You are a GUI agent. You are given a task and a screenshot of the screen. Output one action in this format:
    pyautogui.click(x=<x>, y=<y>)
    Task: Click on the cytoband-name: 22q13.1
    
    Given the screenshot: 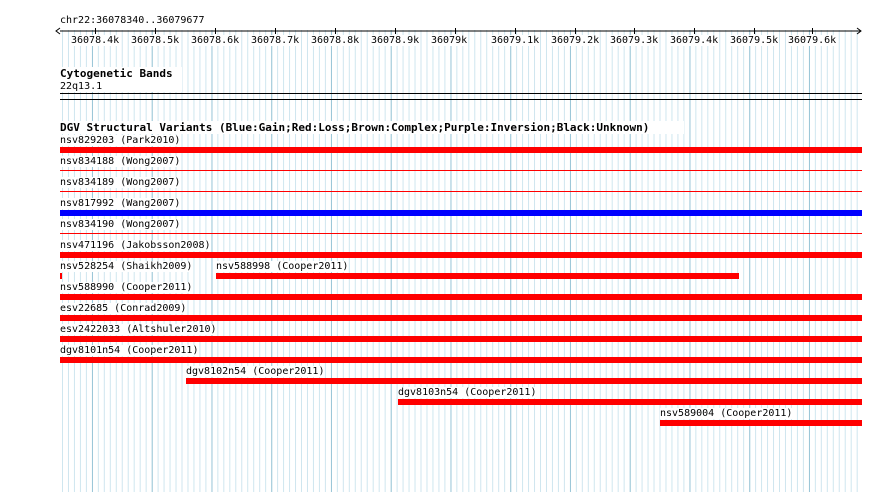 What is the action you would take?
    pyautogui.click(x=81, y=86)
    